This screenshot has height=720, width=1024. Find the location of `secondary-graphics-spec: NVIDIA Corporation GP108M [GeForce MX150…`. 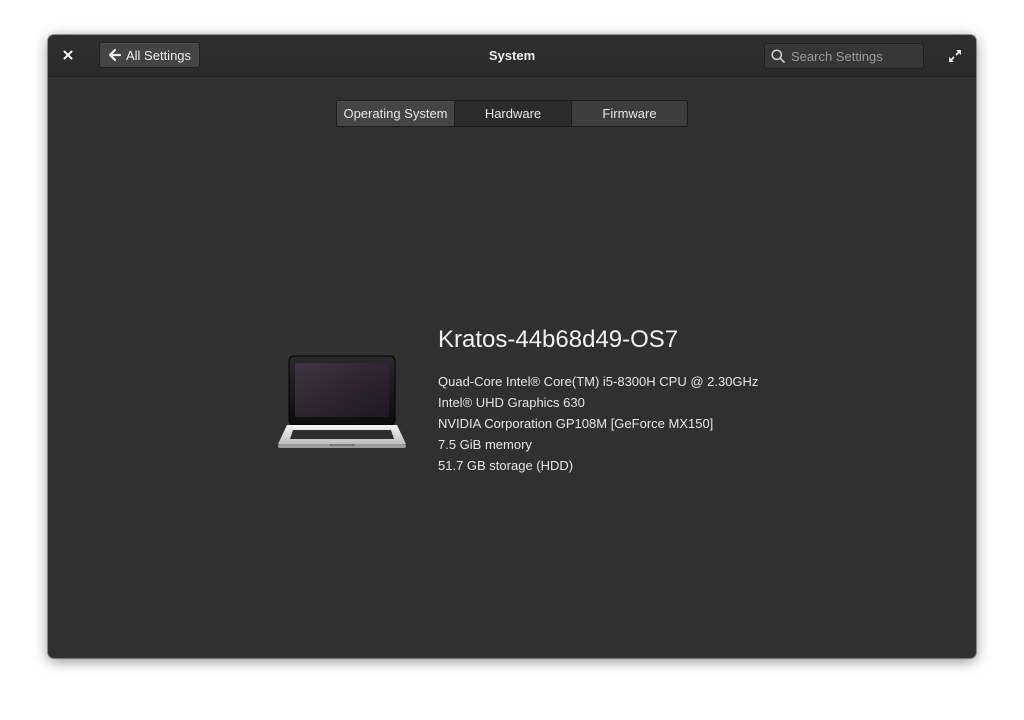

secondary-graphics-spec: NVIDIA Corporation GP108M [GeForce MX150… is located at coordinates (576, 423).